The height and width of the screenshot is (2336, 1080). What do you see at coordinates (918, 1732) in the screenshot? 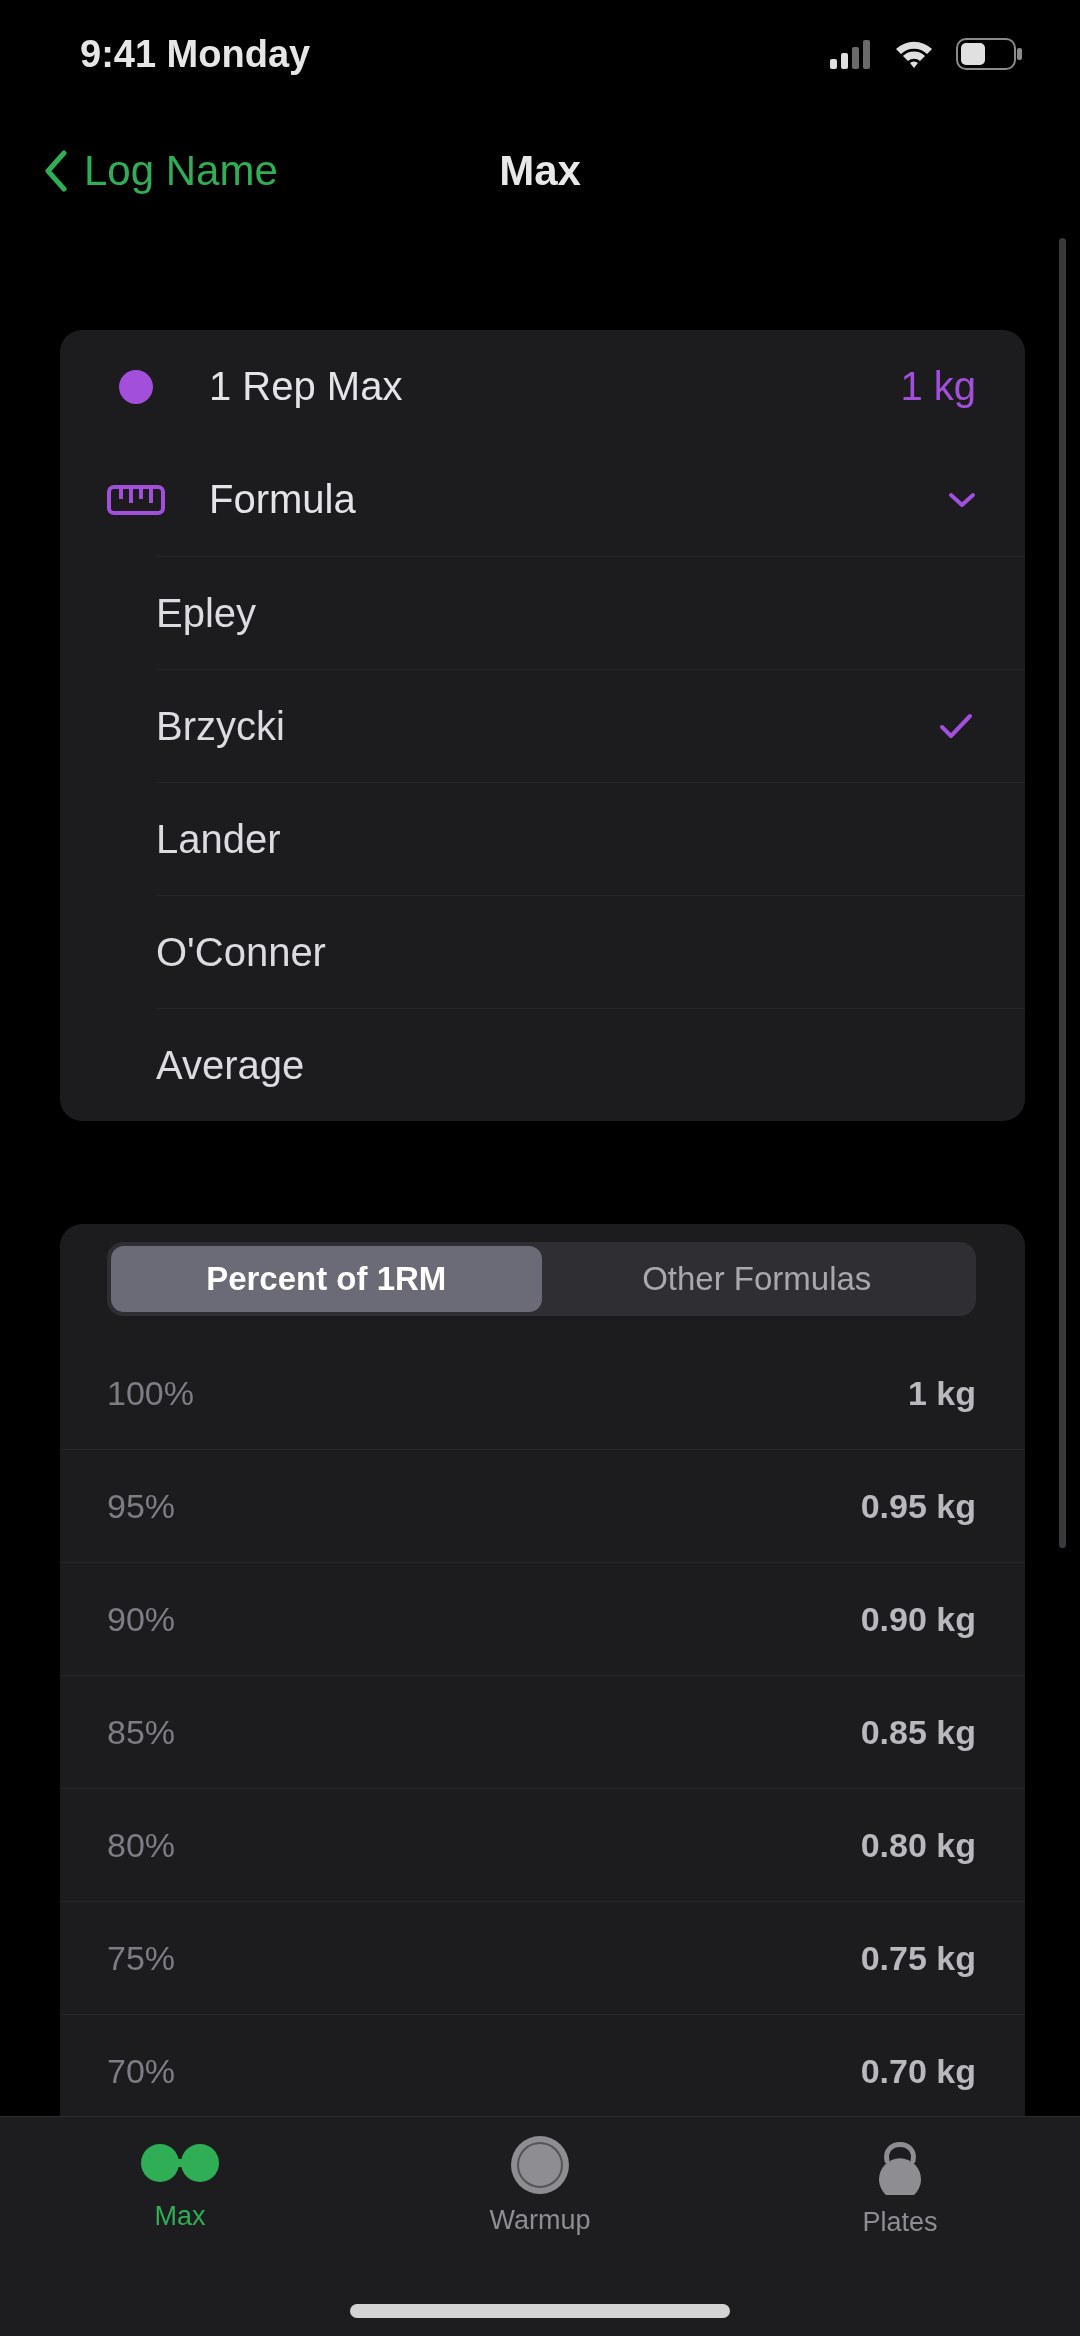
I see `weight-cell: 0.85 kg` at bounding box center [918, 1732].